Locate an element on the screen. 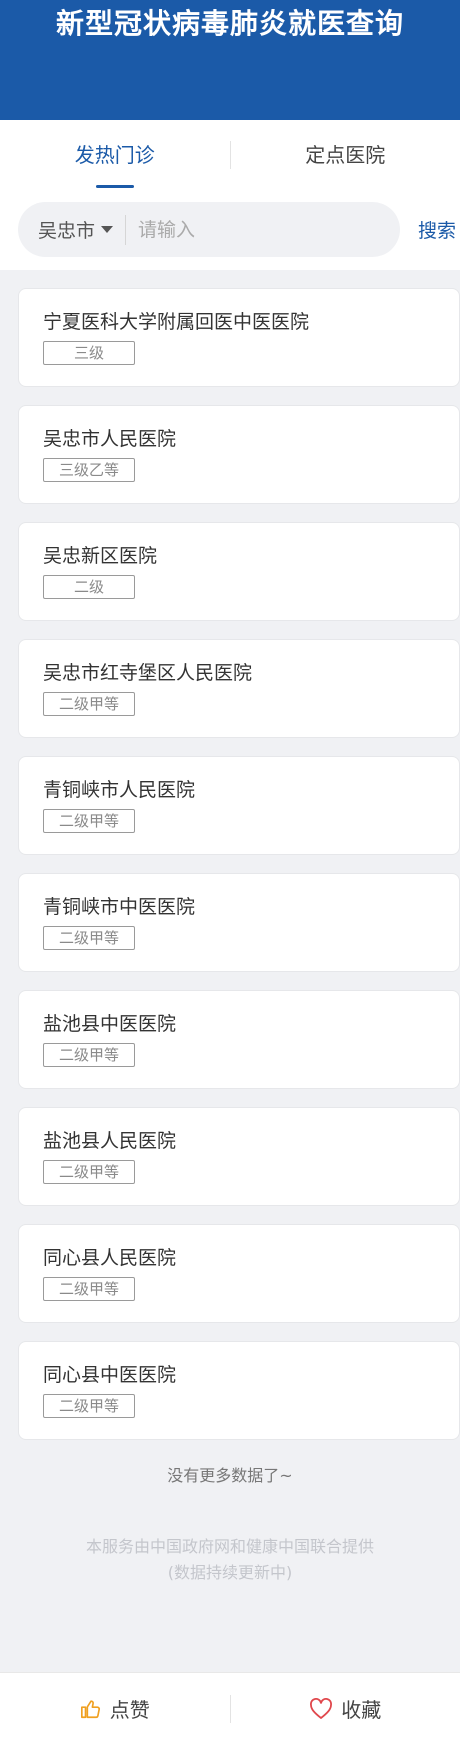  footer-note-line2: (数据持续更新中) is located at coordinates (230, 1572).